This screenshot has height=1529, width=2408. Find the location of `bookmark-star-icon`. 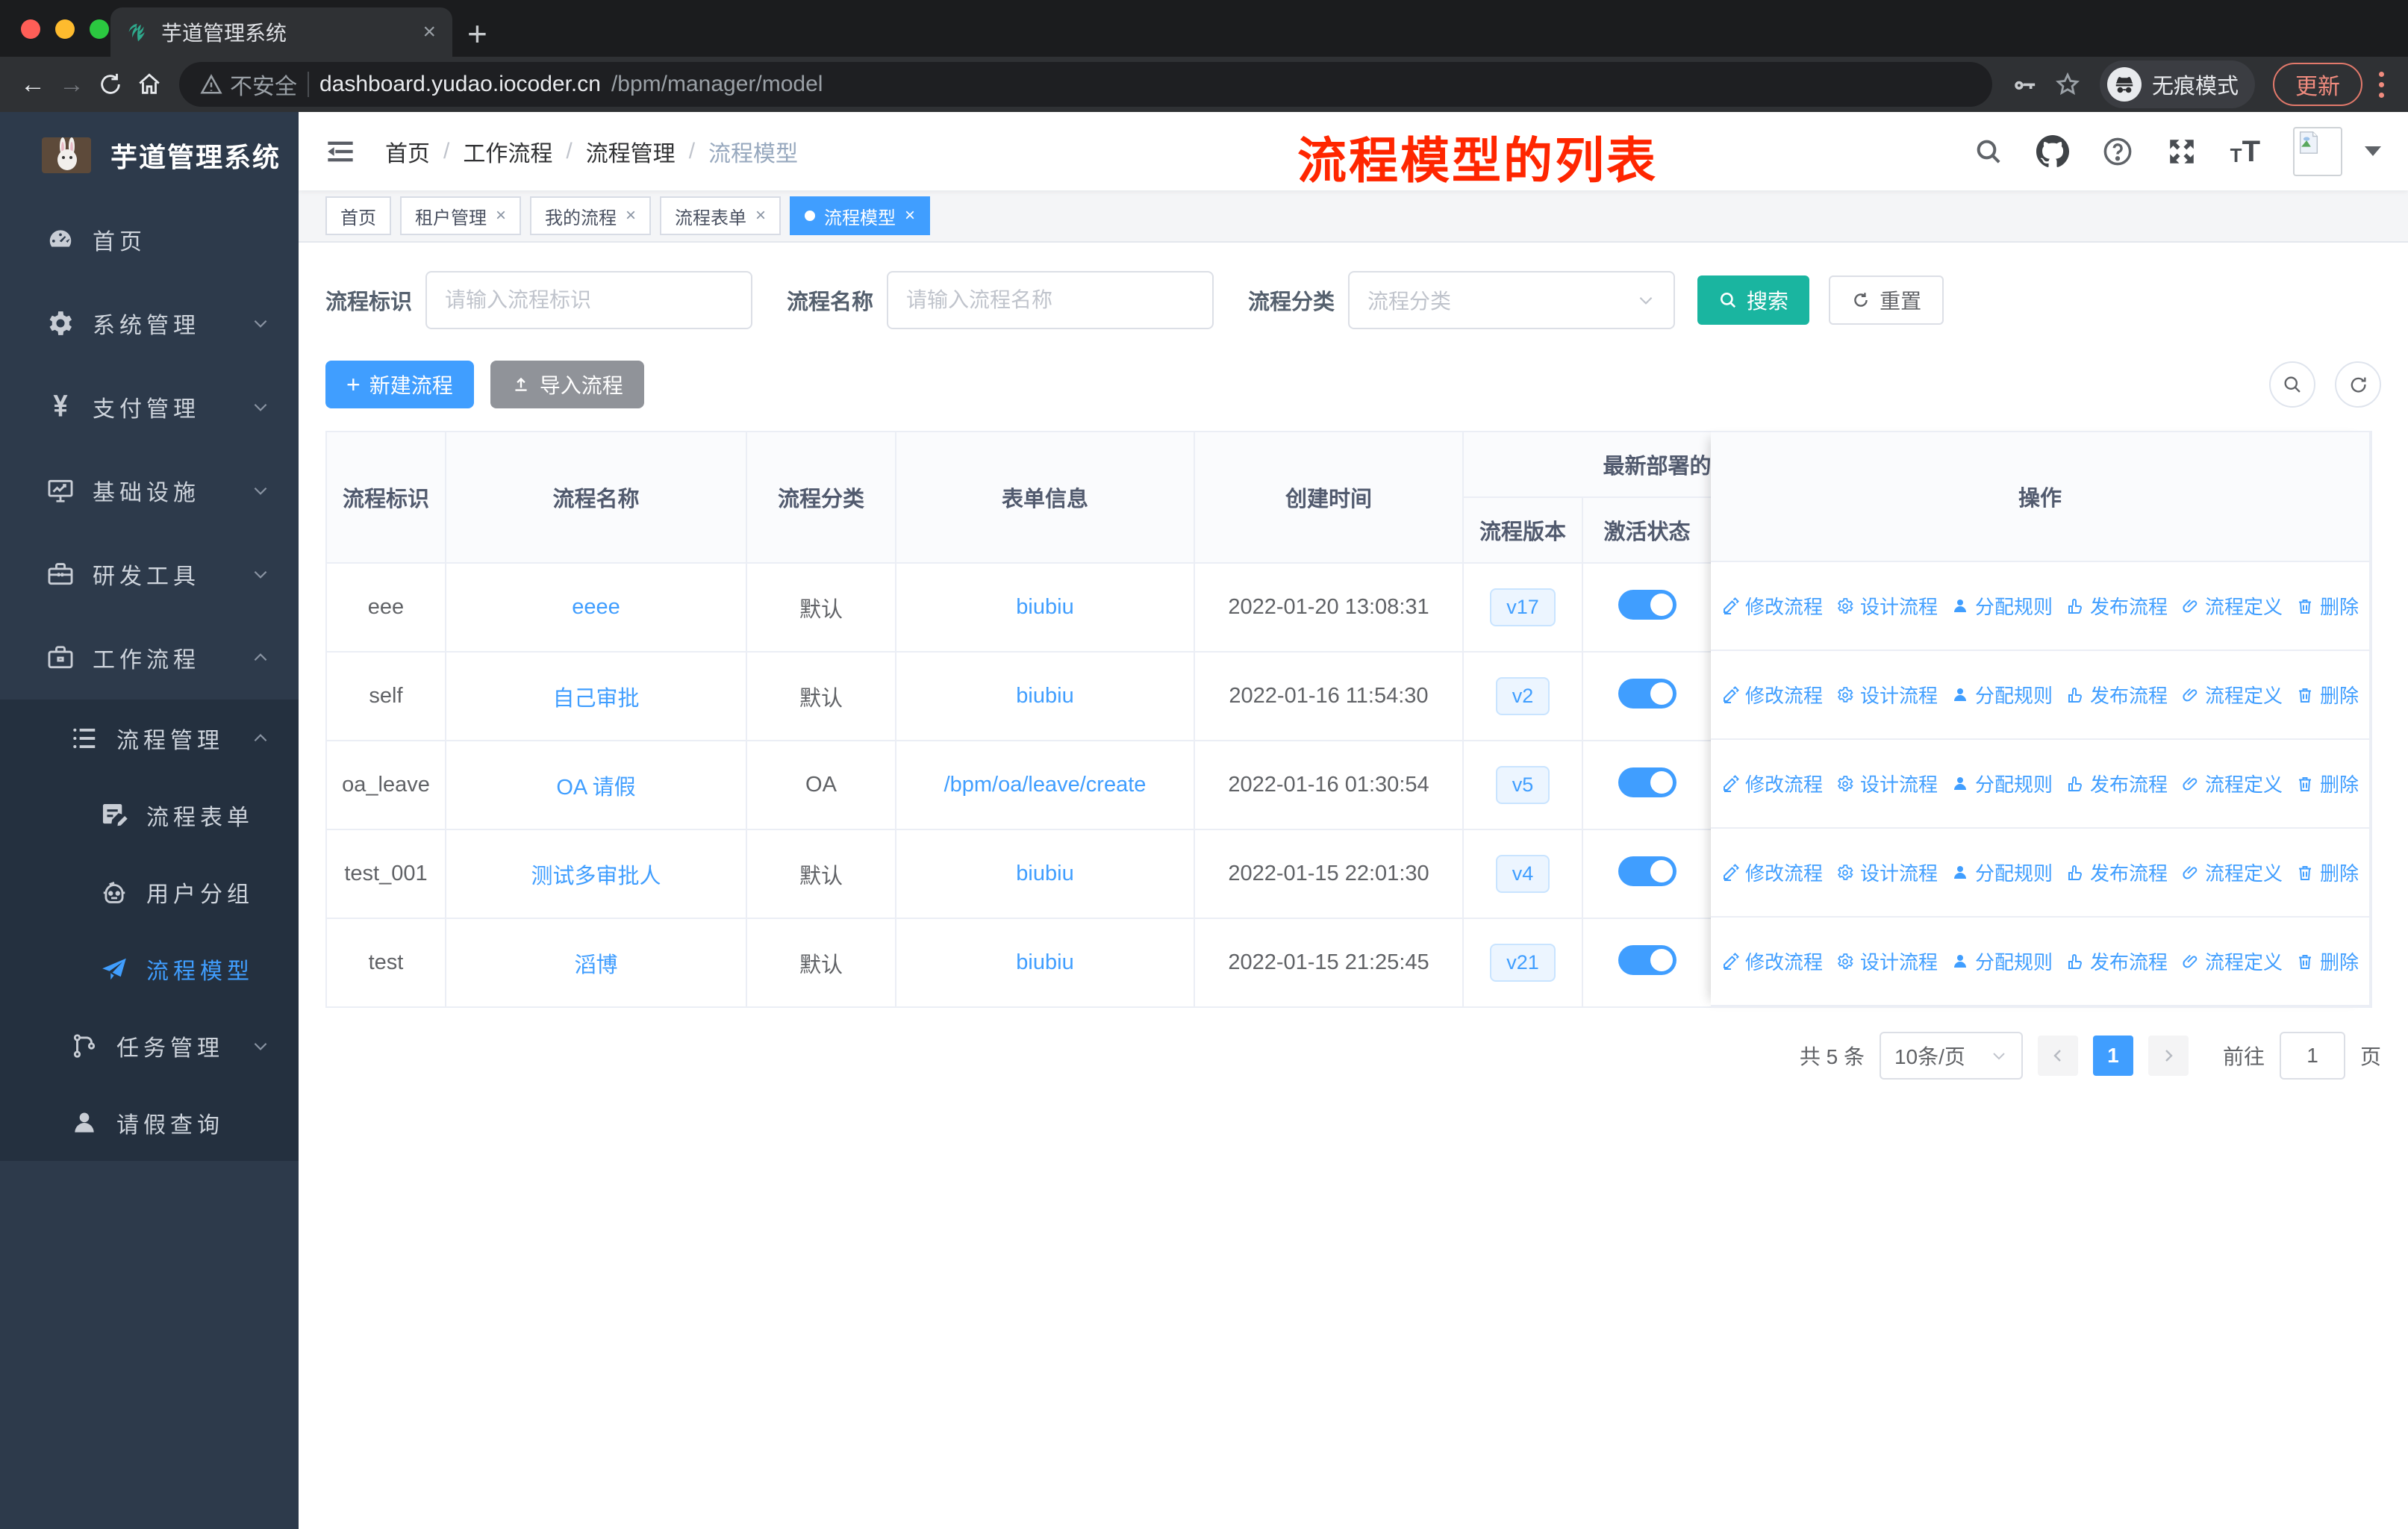

bookmark-star-icon is located at coordinates (2067, 84).